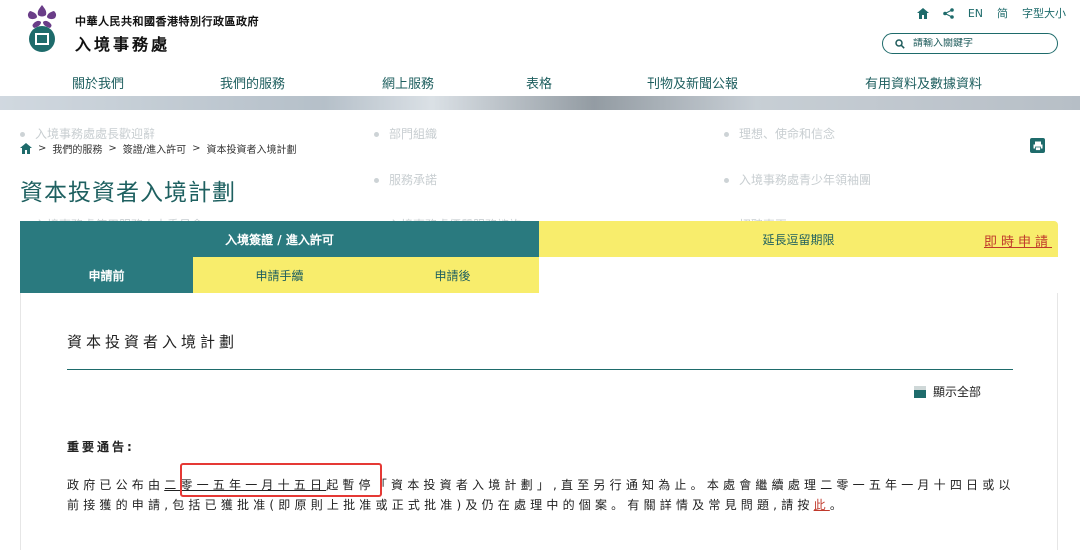  I want to click on print-icon, so click(1037, 146).